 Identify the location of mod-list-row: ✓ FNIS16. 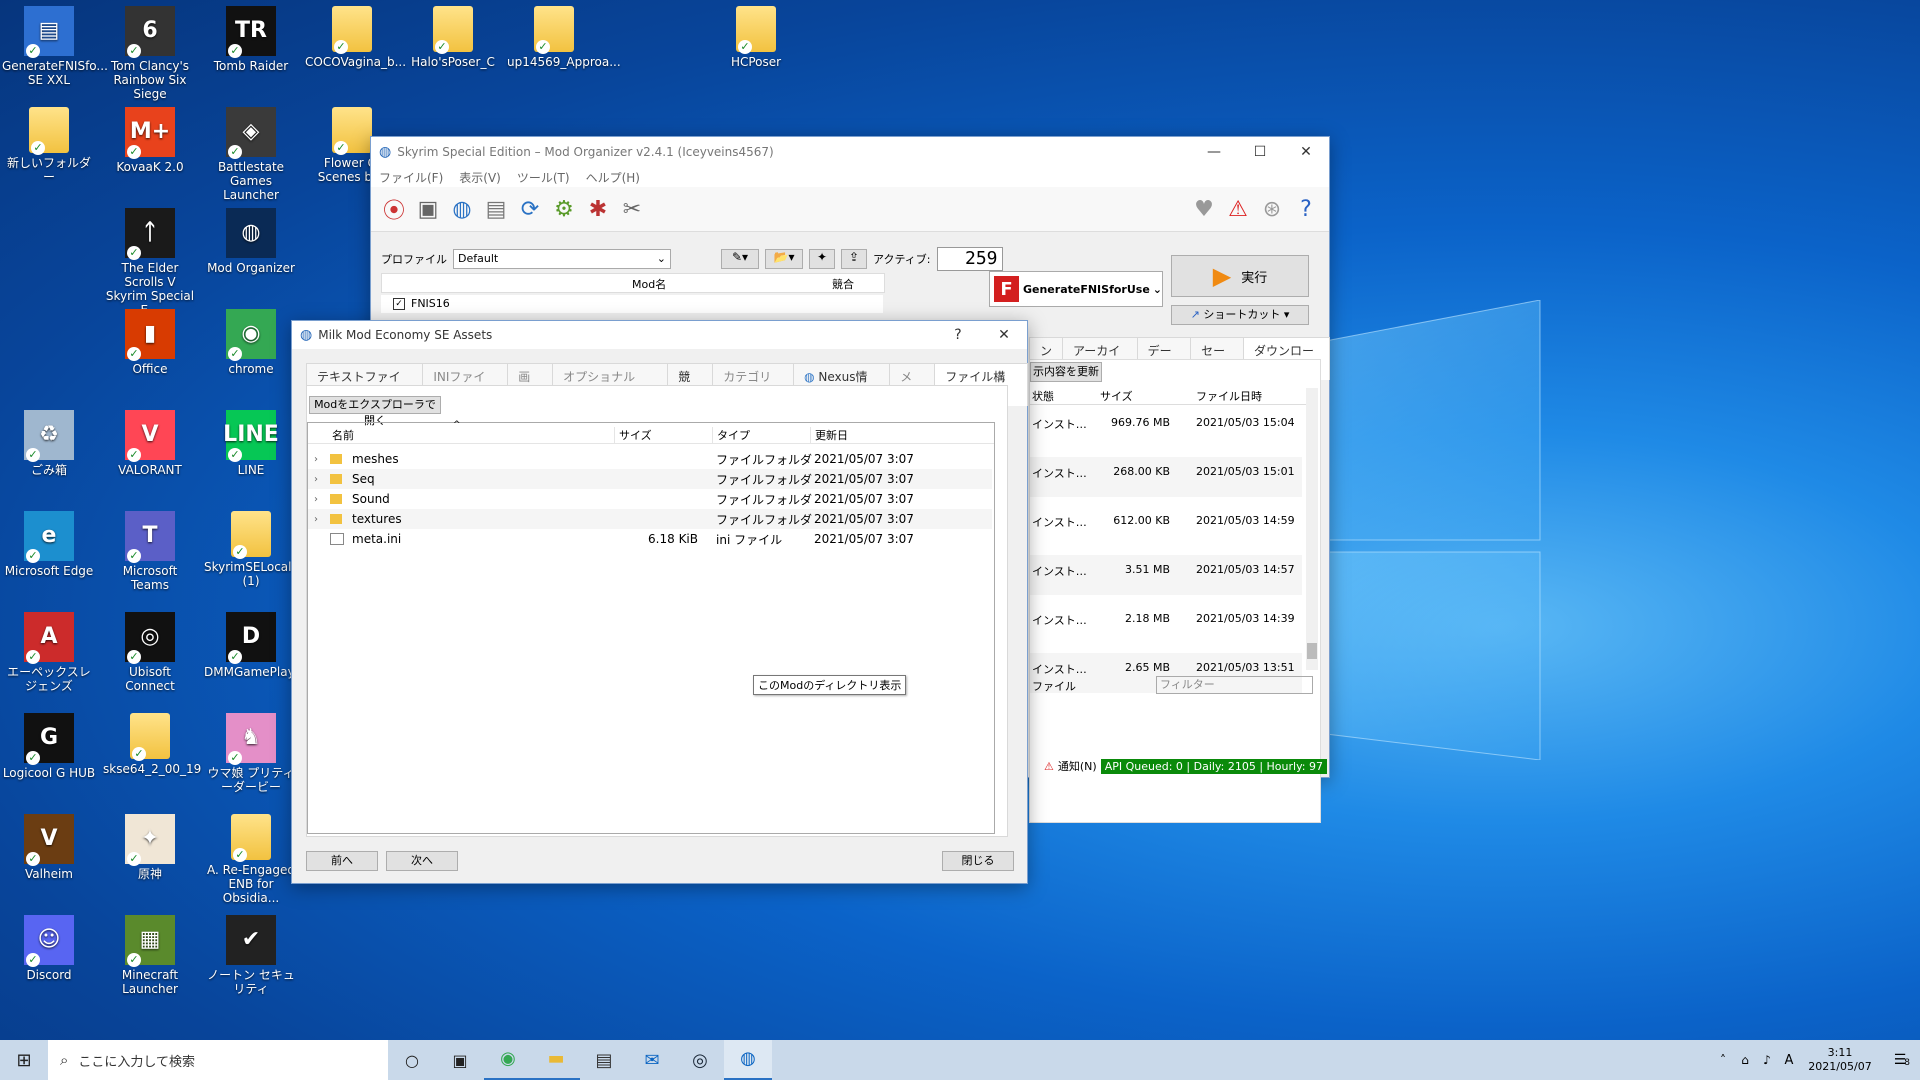
(632, 304).